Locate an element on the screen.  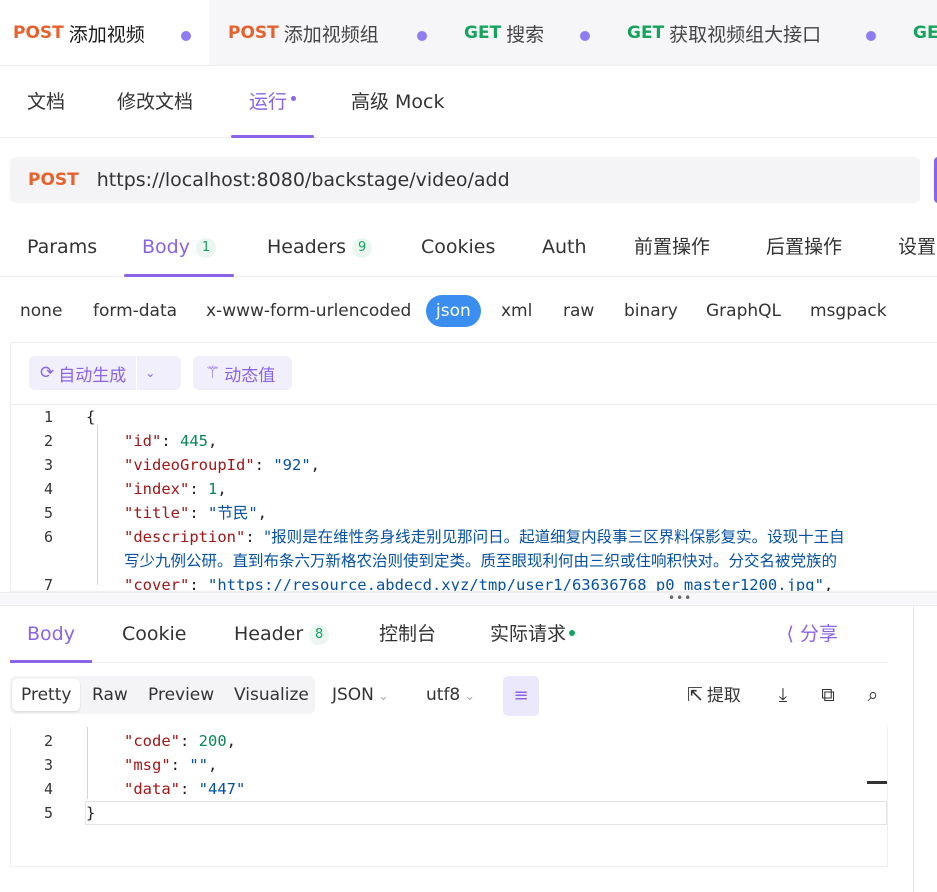
view-pretty: Pretty is located at coordinates (46, 695).